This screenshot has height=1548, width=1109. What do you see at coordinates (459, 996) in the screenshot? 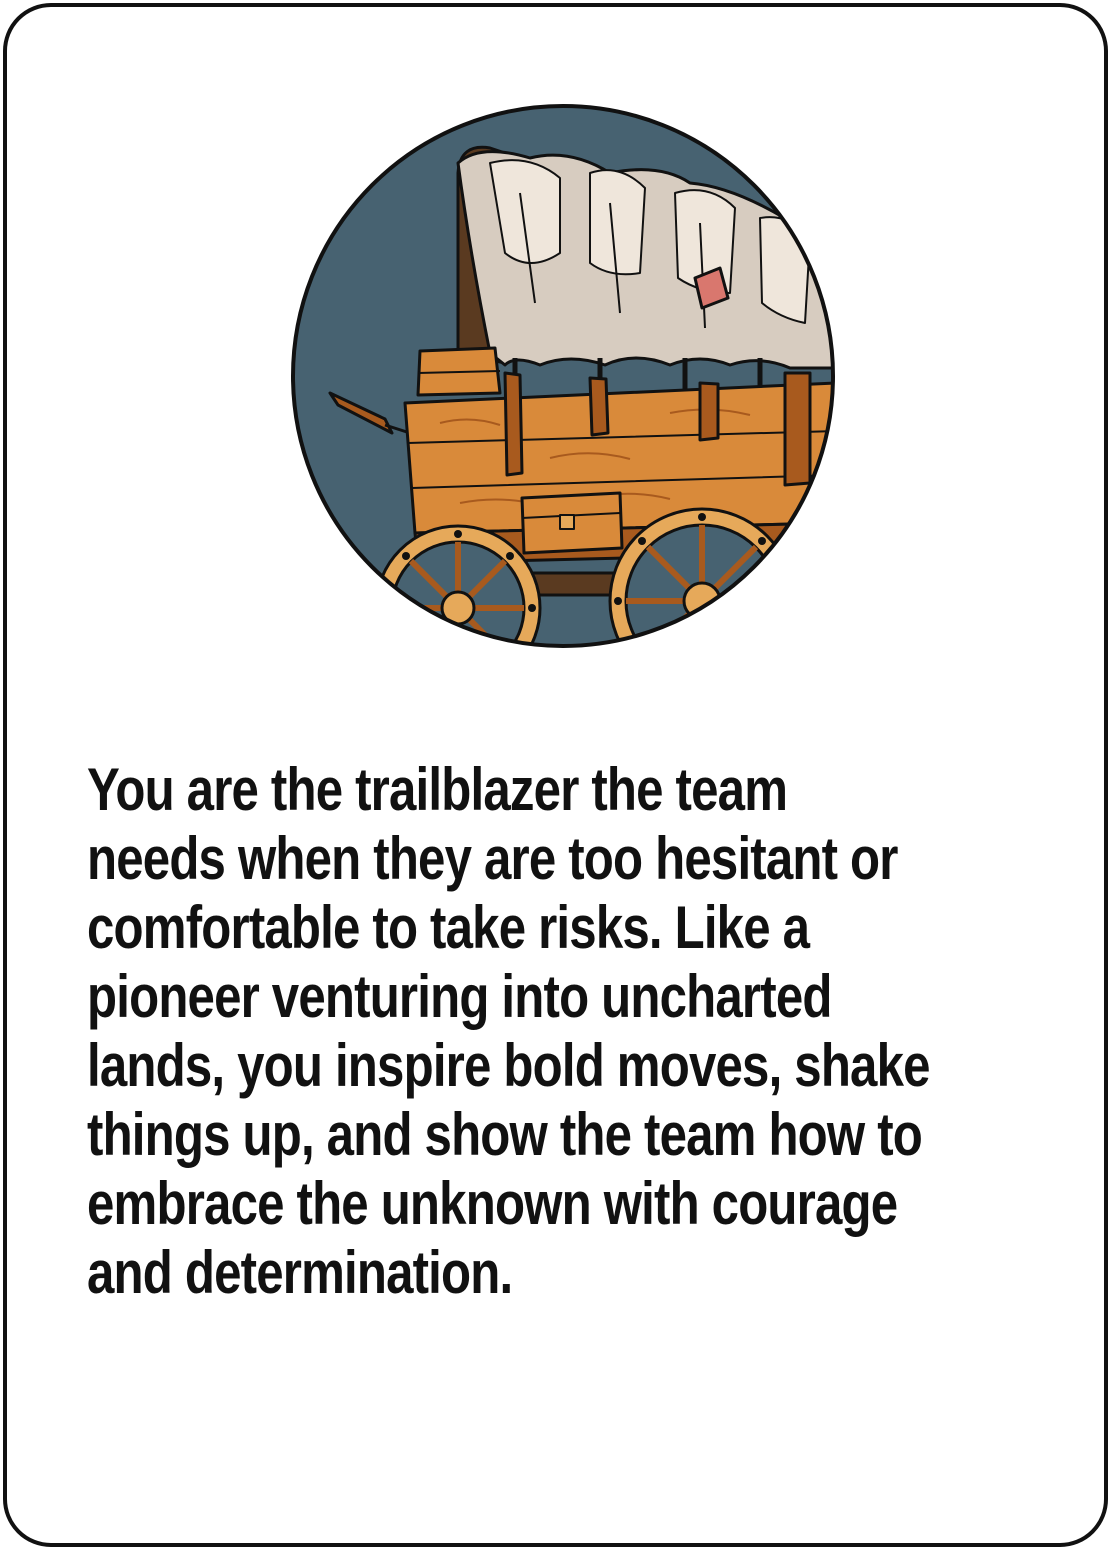
I see `description-line: pioneer venturing into uncharted` at bounding box center [459, 996].